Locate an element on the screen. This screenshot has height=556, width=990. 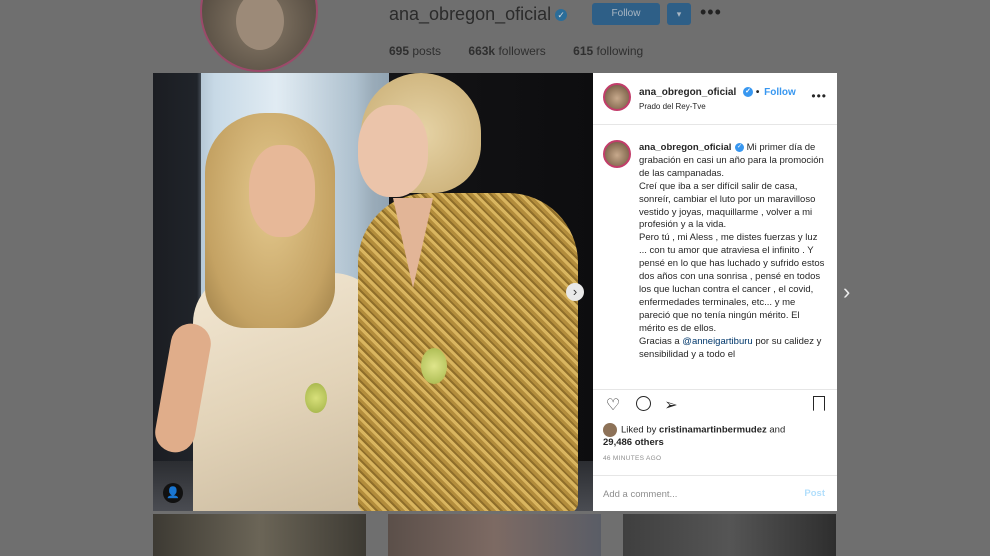
likes-and: and is located at coordinates (777, 430).